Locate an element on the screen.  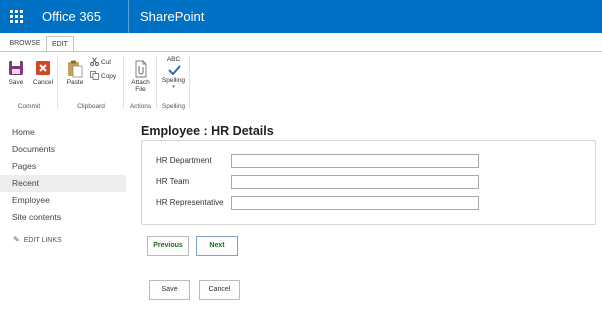
edit-links-button: ✎ EDIT LINKS is located at coordinates (37, 240).